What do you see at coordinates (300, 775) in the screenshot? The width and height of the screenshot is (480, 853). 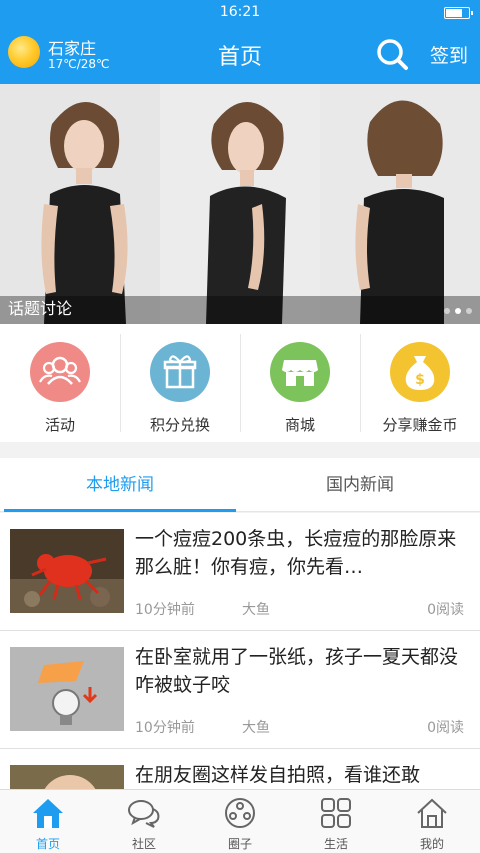 I see `news-title: 在朋友圈这样发自拍照，看谁还敢` at bounding box center [300, 775].